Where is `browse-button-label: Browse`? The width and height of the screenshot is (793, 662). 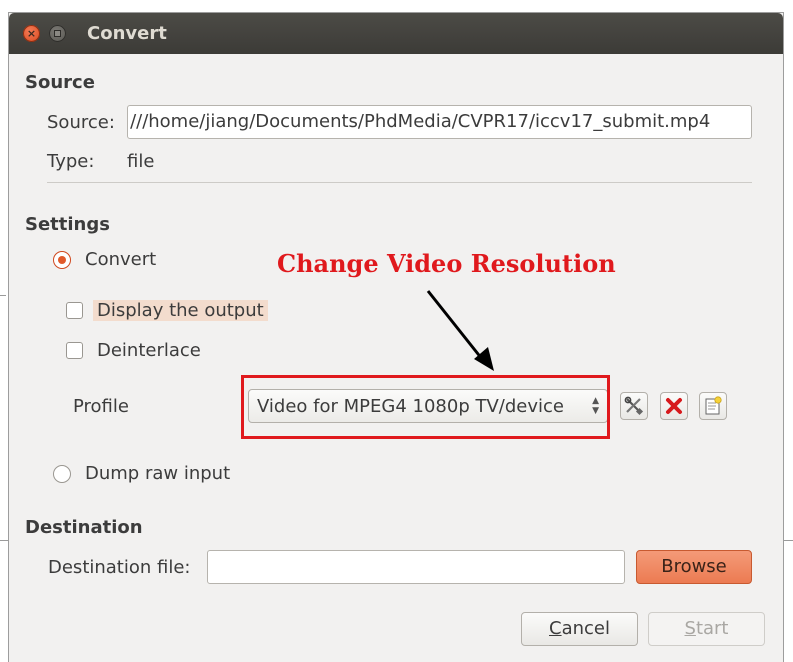 browse-button-label: Browse is located at coordinates (694, 566).